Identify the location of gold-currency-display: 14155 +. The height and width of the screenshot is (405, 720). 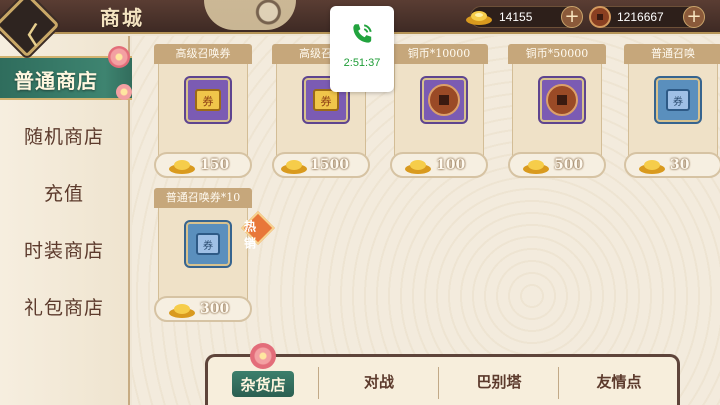
(524, 17).